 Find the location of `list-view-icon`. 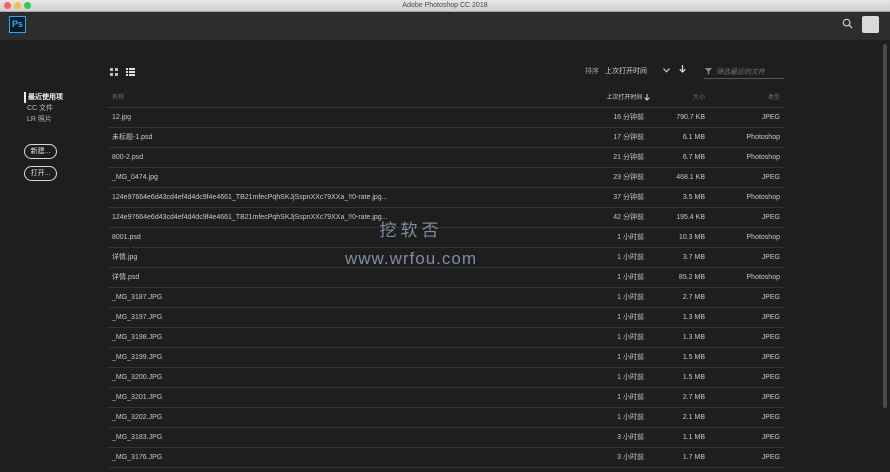

list-view-icon is located at coordinates (130, 72).